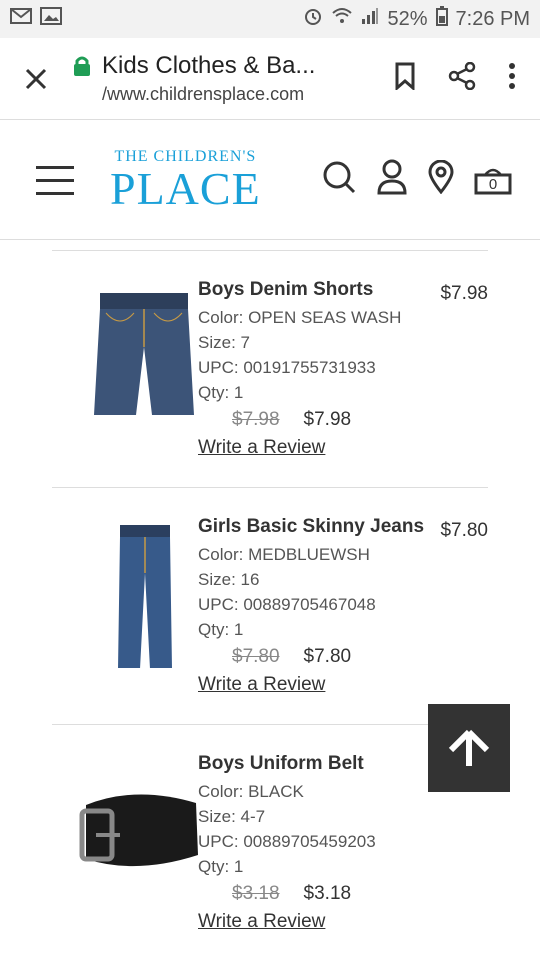 Image resolution: width=540 pixels, height=961 pixels. I want to click on item-original-price: $3.18, so click(256, 893).